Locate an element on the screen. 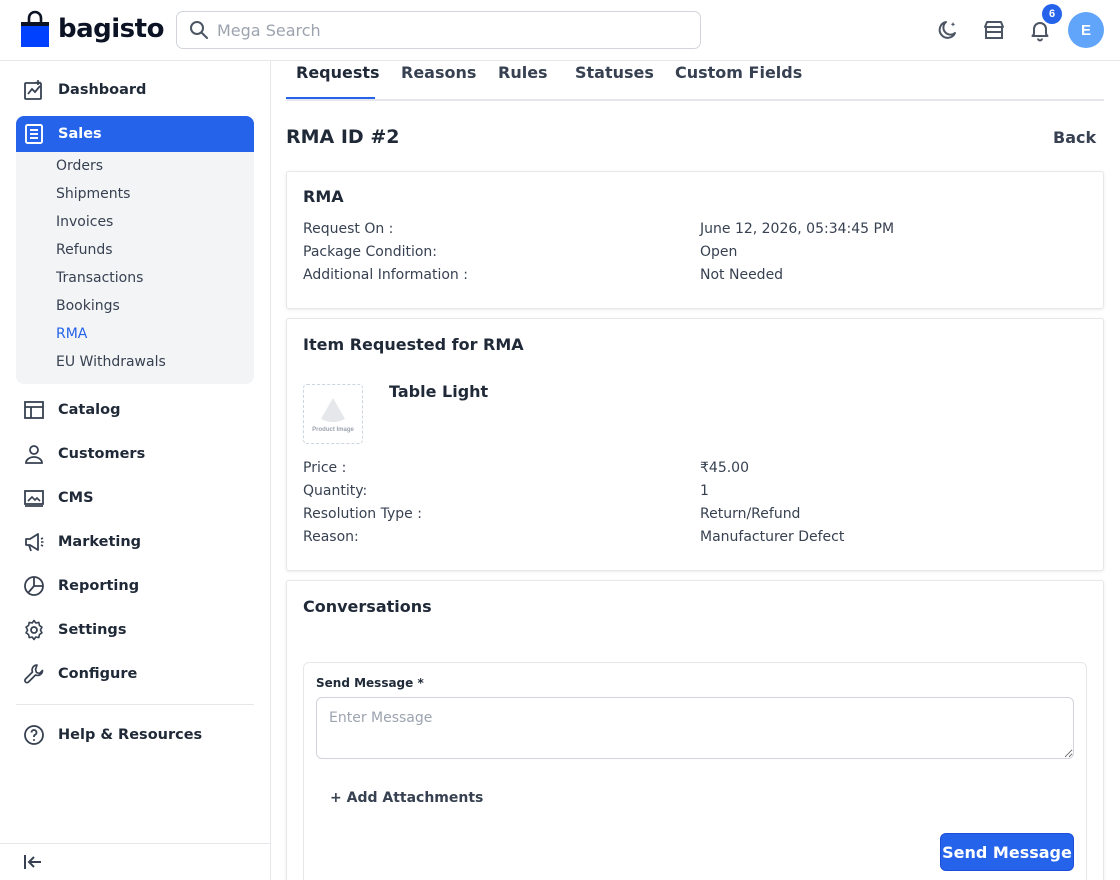  reporting-icon is located at coordinates (34, 586).